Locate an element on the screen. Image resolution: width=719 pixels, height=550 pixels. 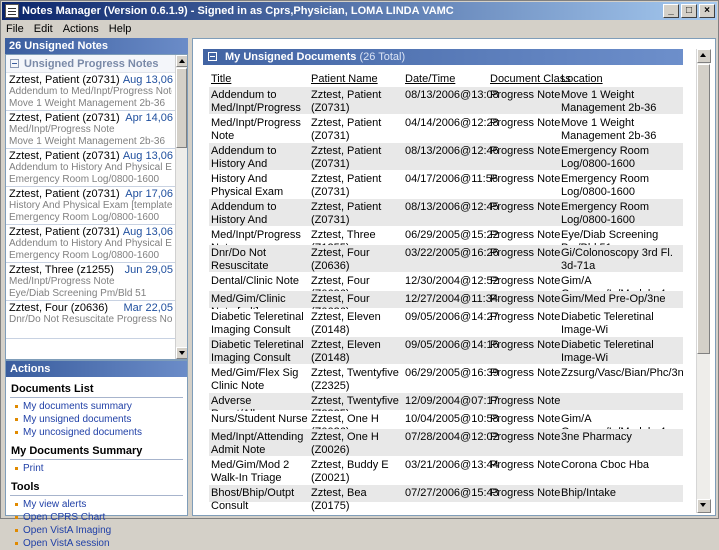
action-link: My view alerts is located at coordinates (96, 504).